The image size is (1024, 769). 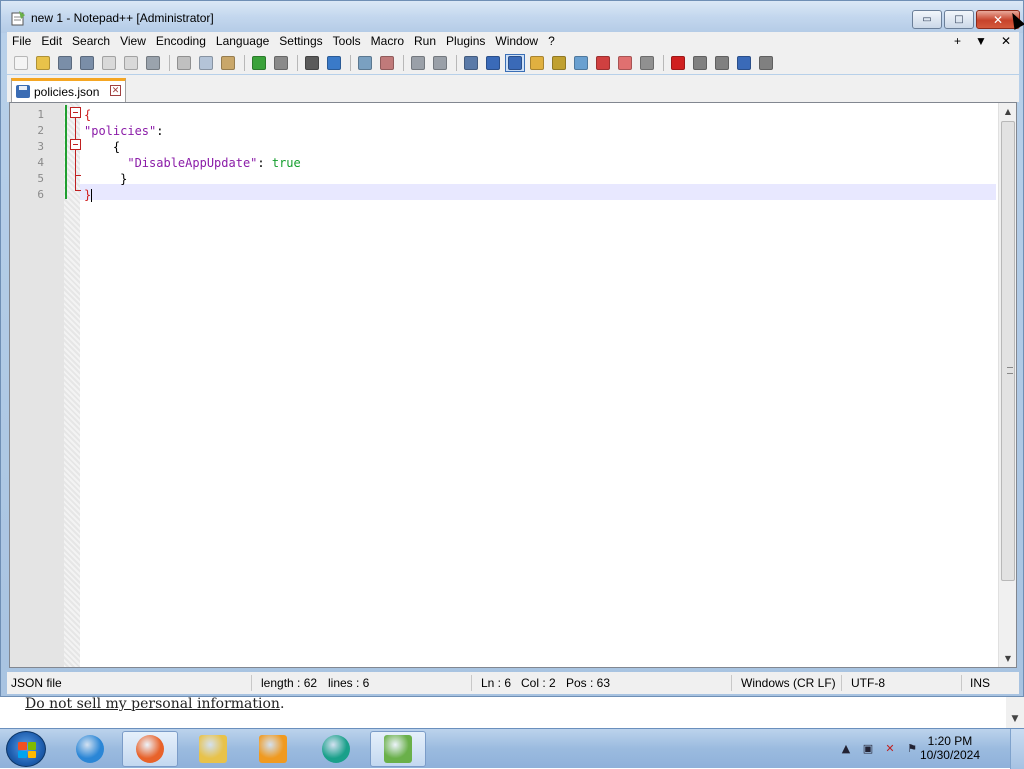 What do you see at coordinates (365, 63) in the screenshot?
I see `zoom-in-button` at bounding box center [365, 63].